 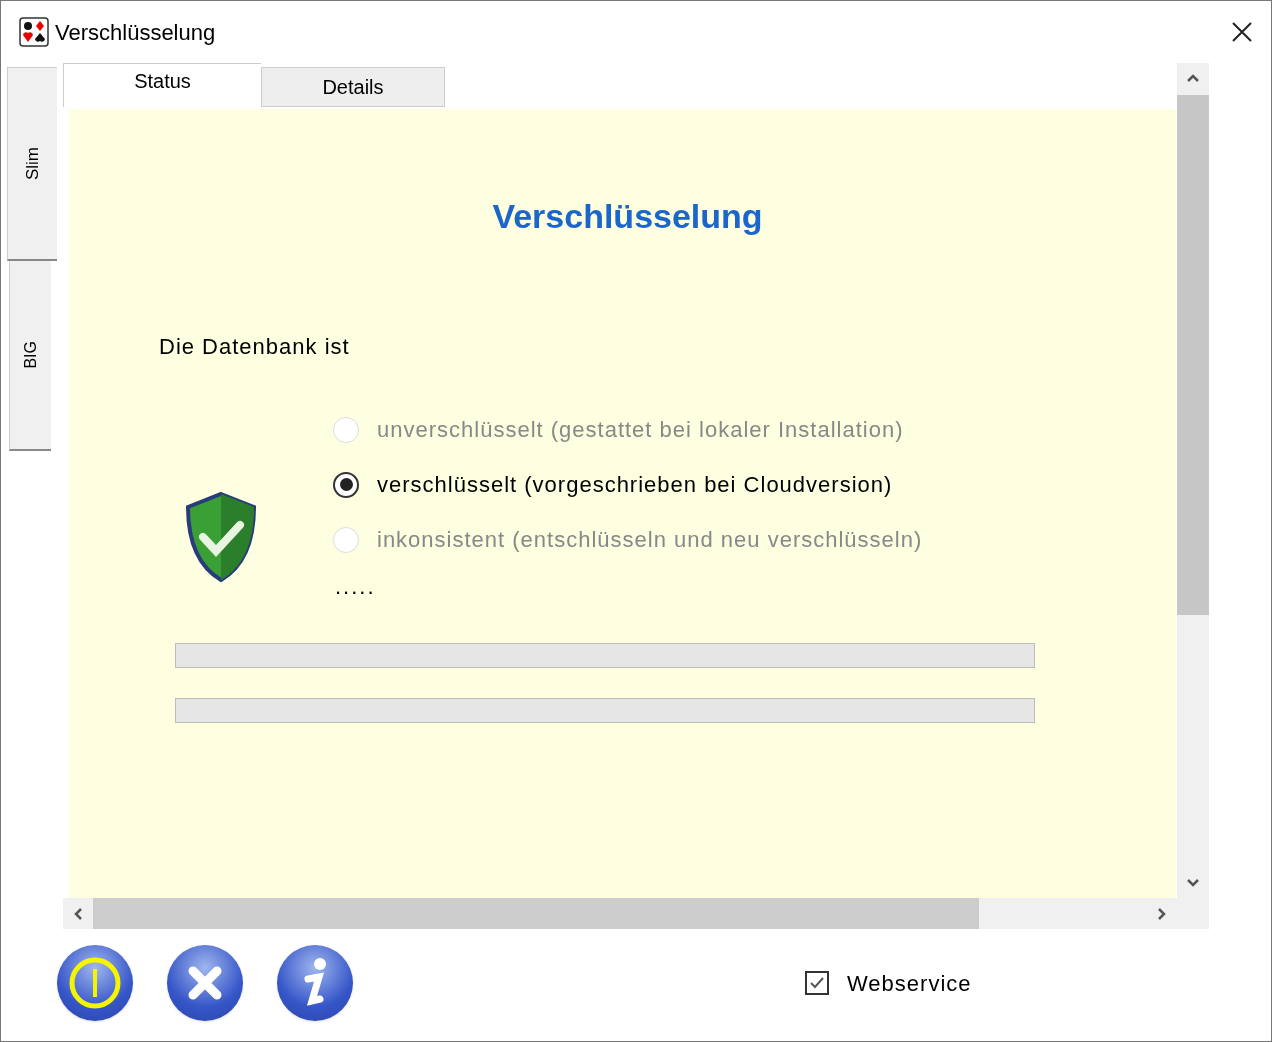 I want to click on radio-button, so click(x=346, y=484).